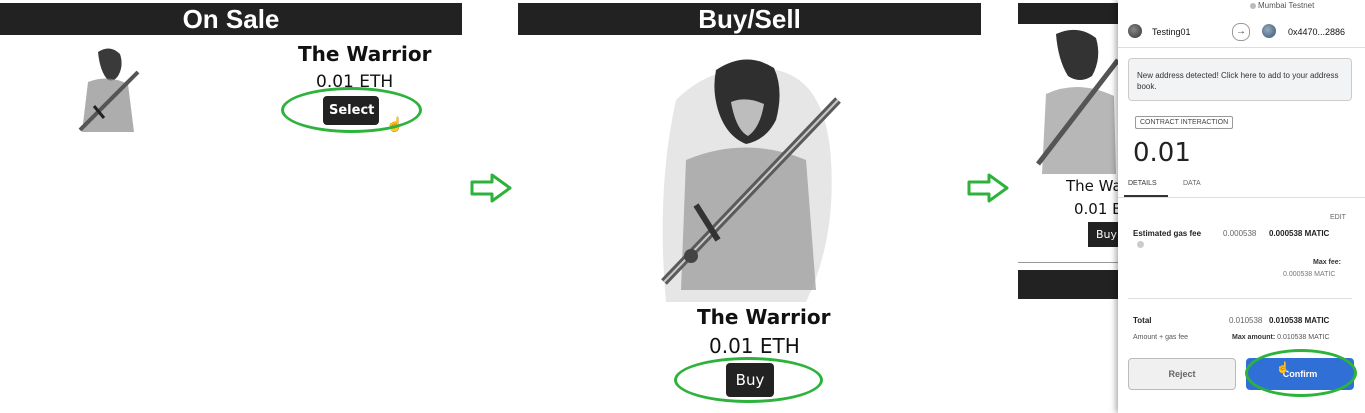 This screenshot has width=1365, height=413. Describe the element at coordinates (749, 19) in the screenshot. I see `buy-sell-header: Buy/Sell` at that location.